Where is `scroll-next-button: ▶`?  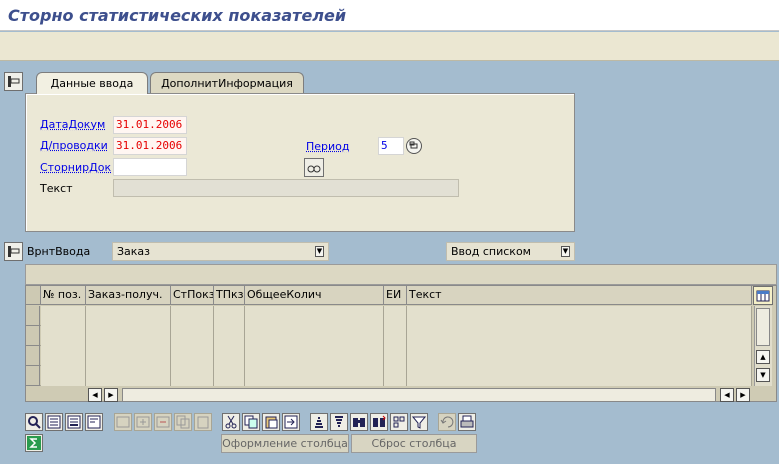
scroll-next-button: ▶ is located at coordinates (743, 395).